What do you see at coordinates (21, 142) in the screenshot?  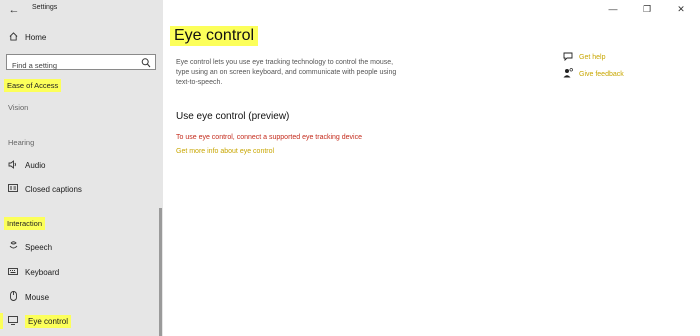 I see `section-hearing: Hearing` at bounding box center [21, 142].